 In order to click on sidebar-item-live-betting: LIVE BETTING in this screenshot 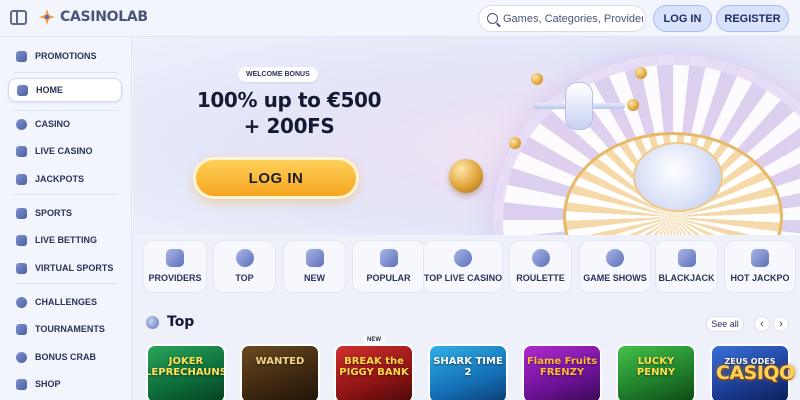, I will do `click(65, 240)`.